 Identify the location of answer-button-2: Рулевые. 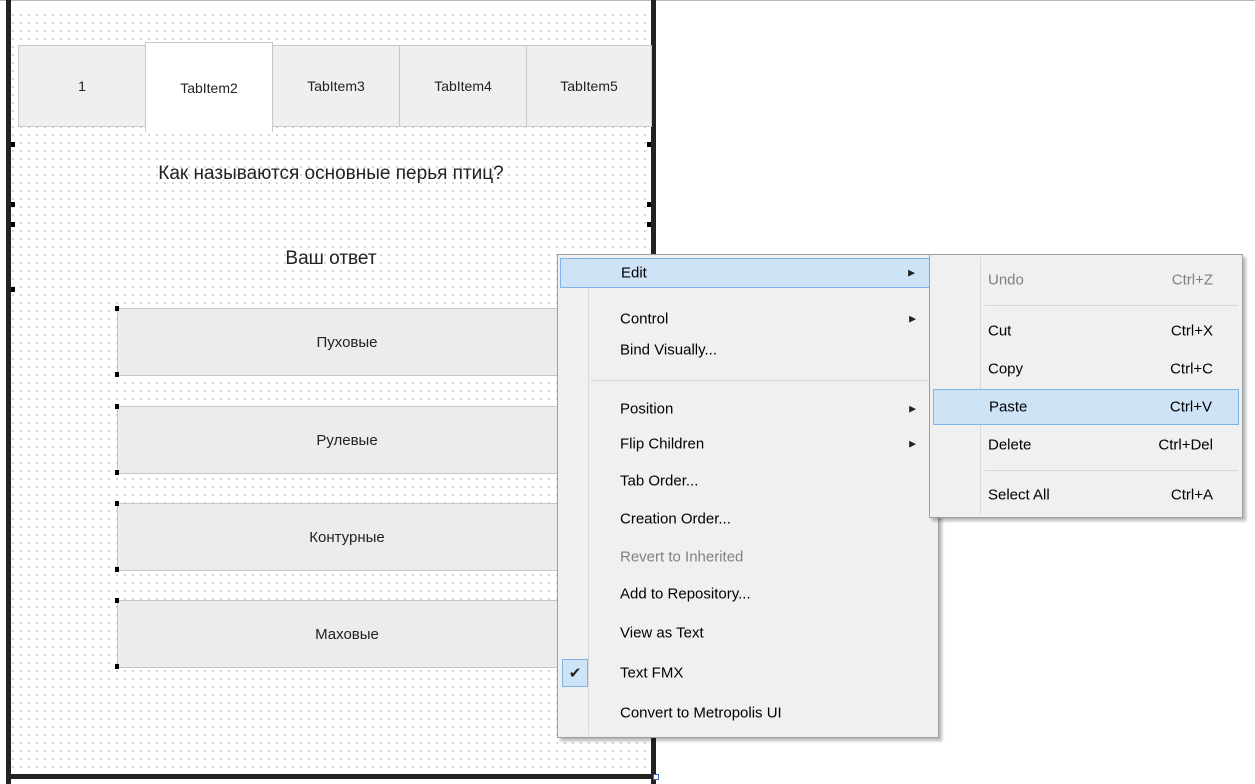
(347, 440).